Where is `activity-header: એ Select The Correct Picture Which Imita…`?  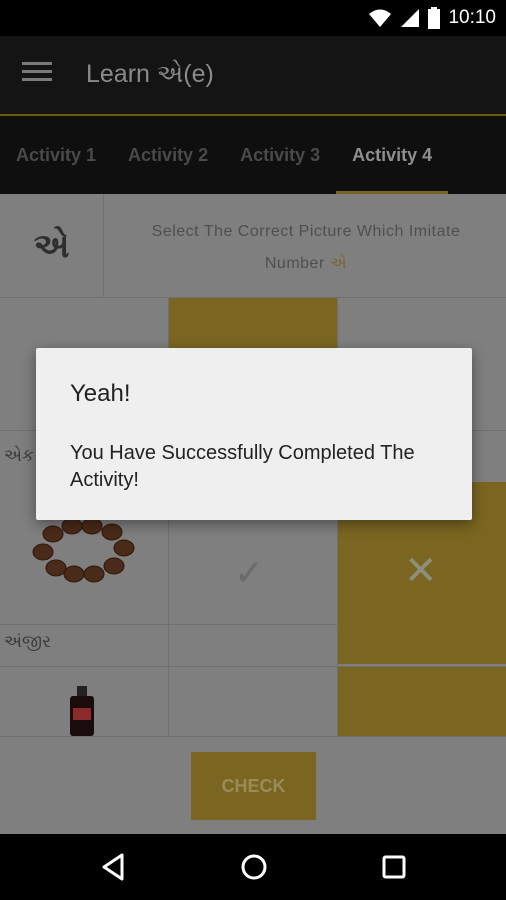
activity-header: એ Select The Correct Picture Which Imita… is located at coordinates (253, 246).